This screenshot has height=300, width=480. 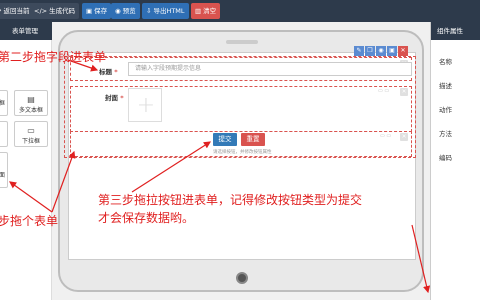 What do you see at coordinates (455, 31) in the screenshot?
I see `properties-title: 组件属性` at bounding box center [455, 31].